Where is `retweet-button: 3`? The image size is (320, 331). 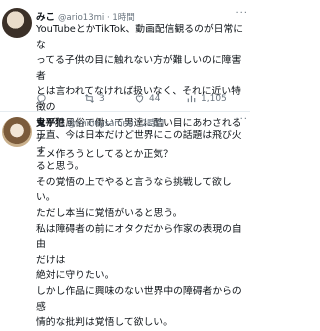
retweet-button: 3 is located at coordinates (94, 98).